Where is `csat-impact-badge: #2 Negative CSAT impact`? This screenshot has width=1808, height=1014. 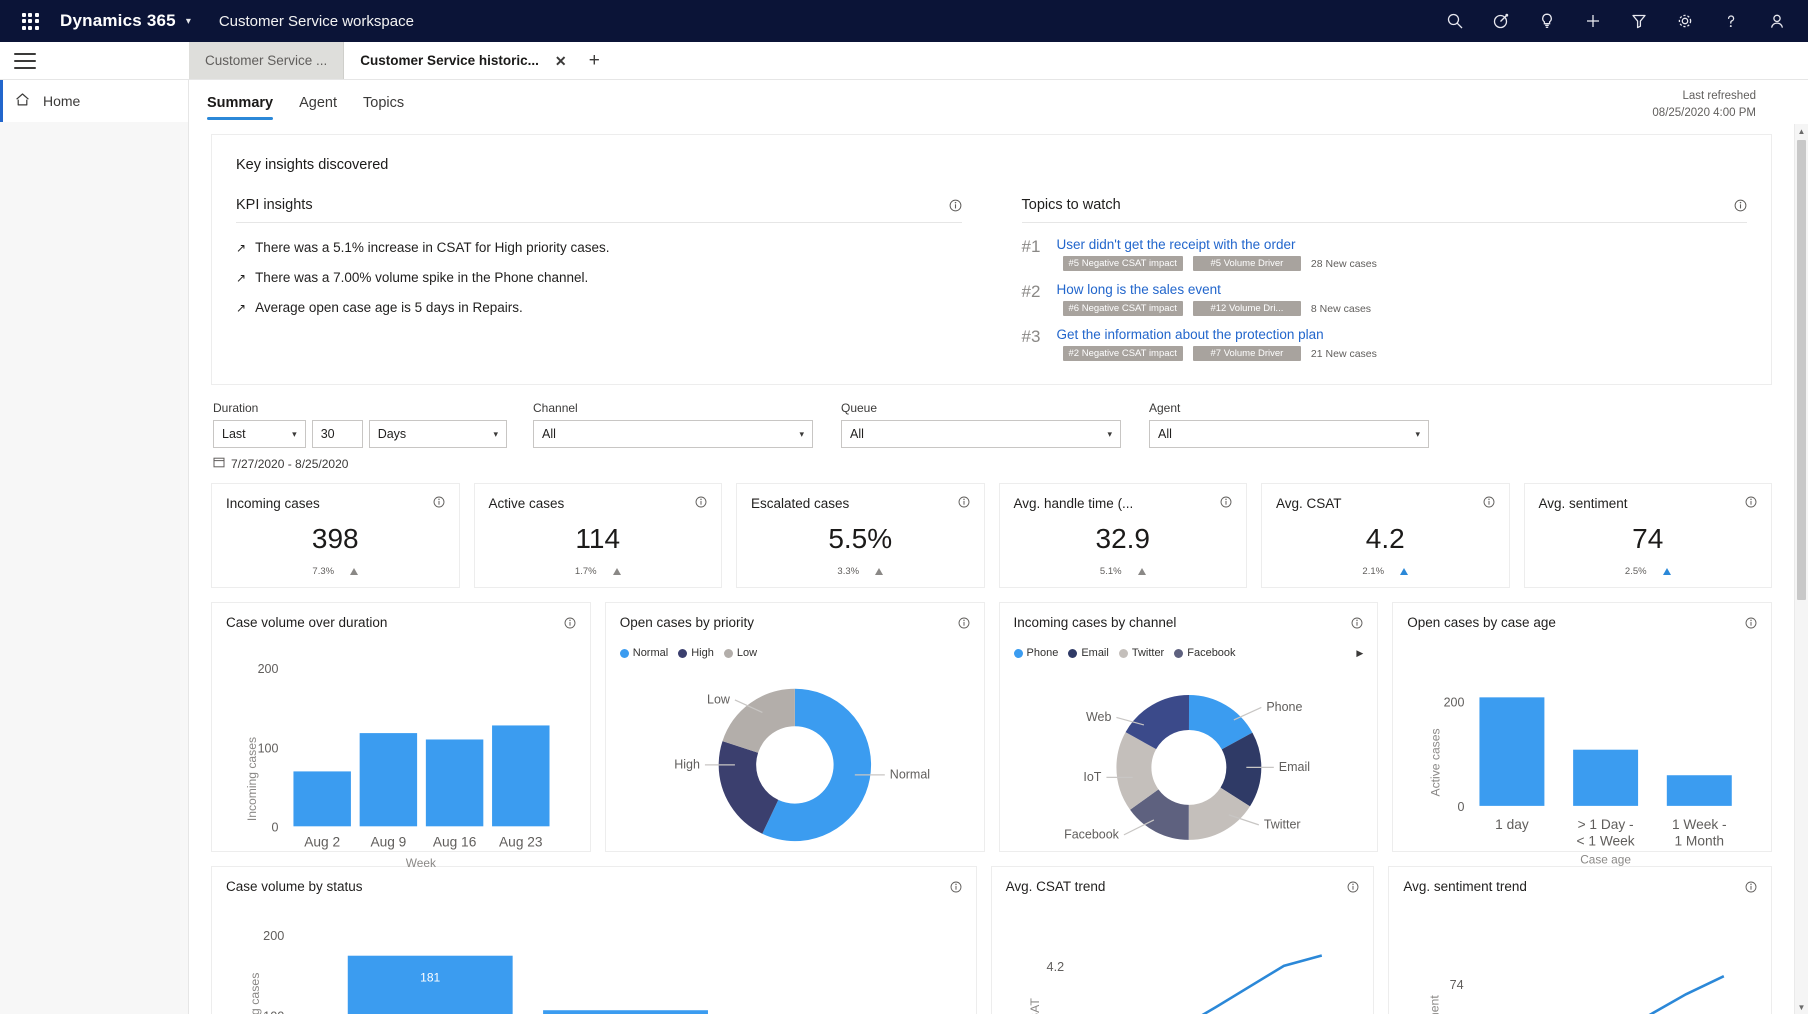 csat-impact-badge: #2 Negative CSAT impact is located at coordinates (1122, 353).